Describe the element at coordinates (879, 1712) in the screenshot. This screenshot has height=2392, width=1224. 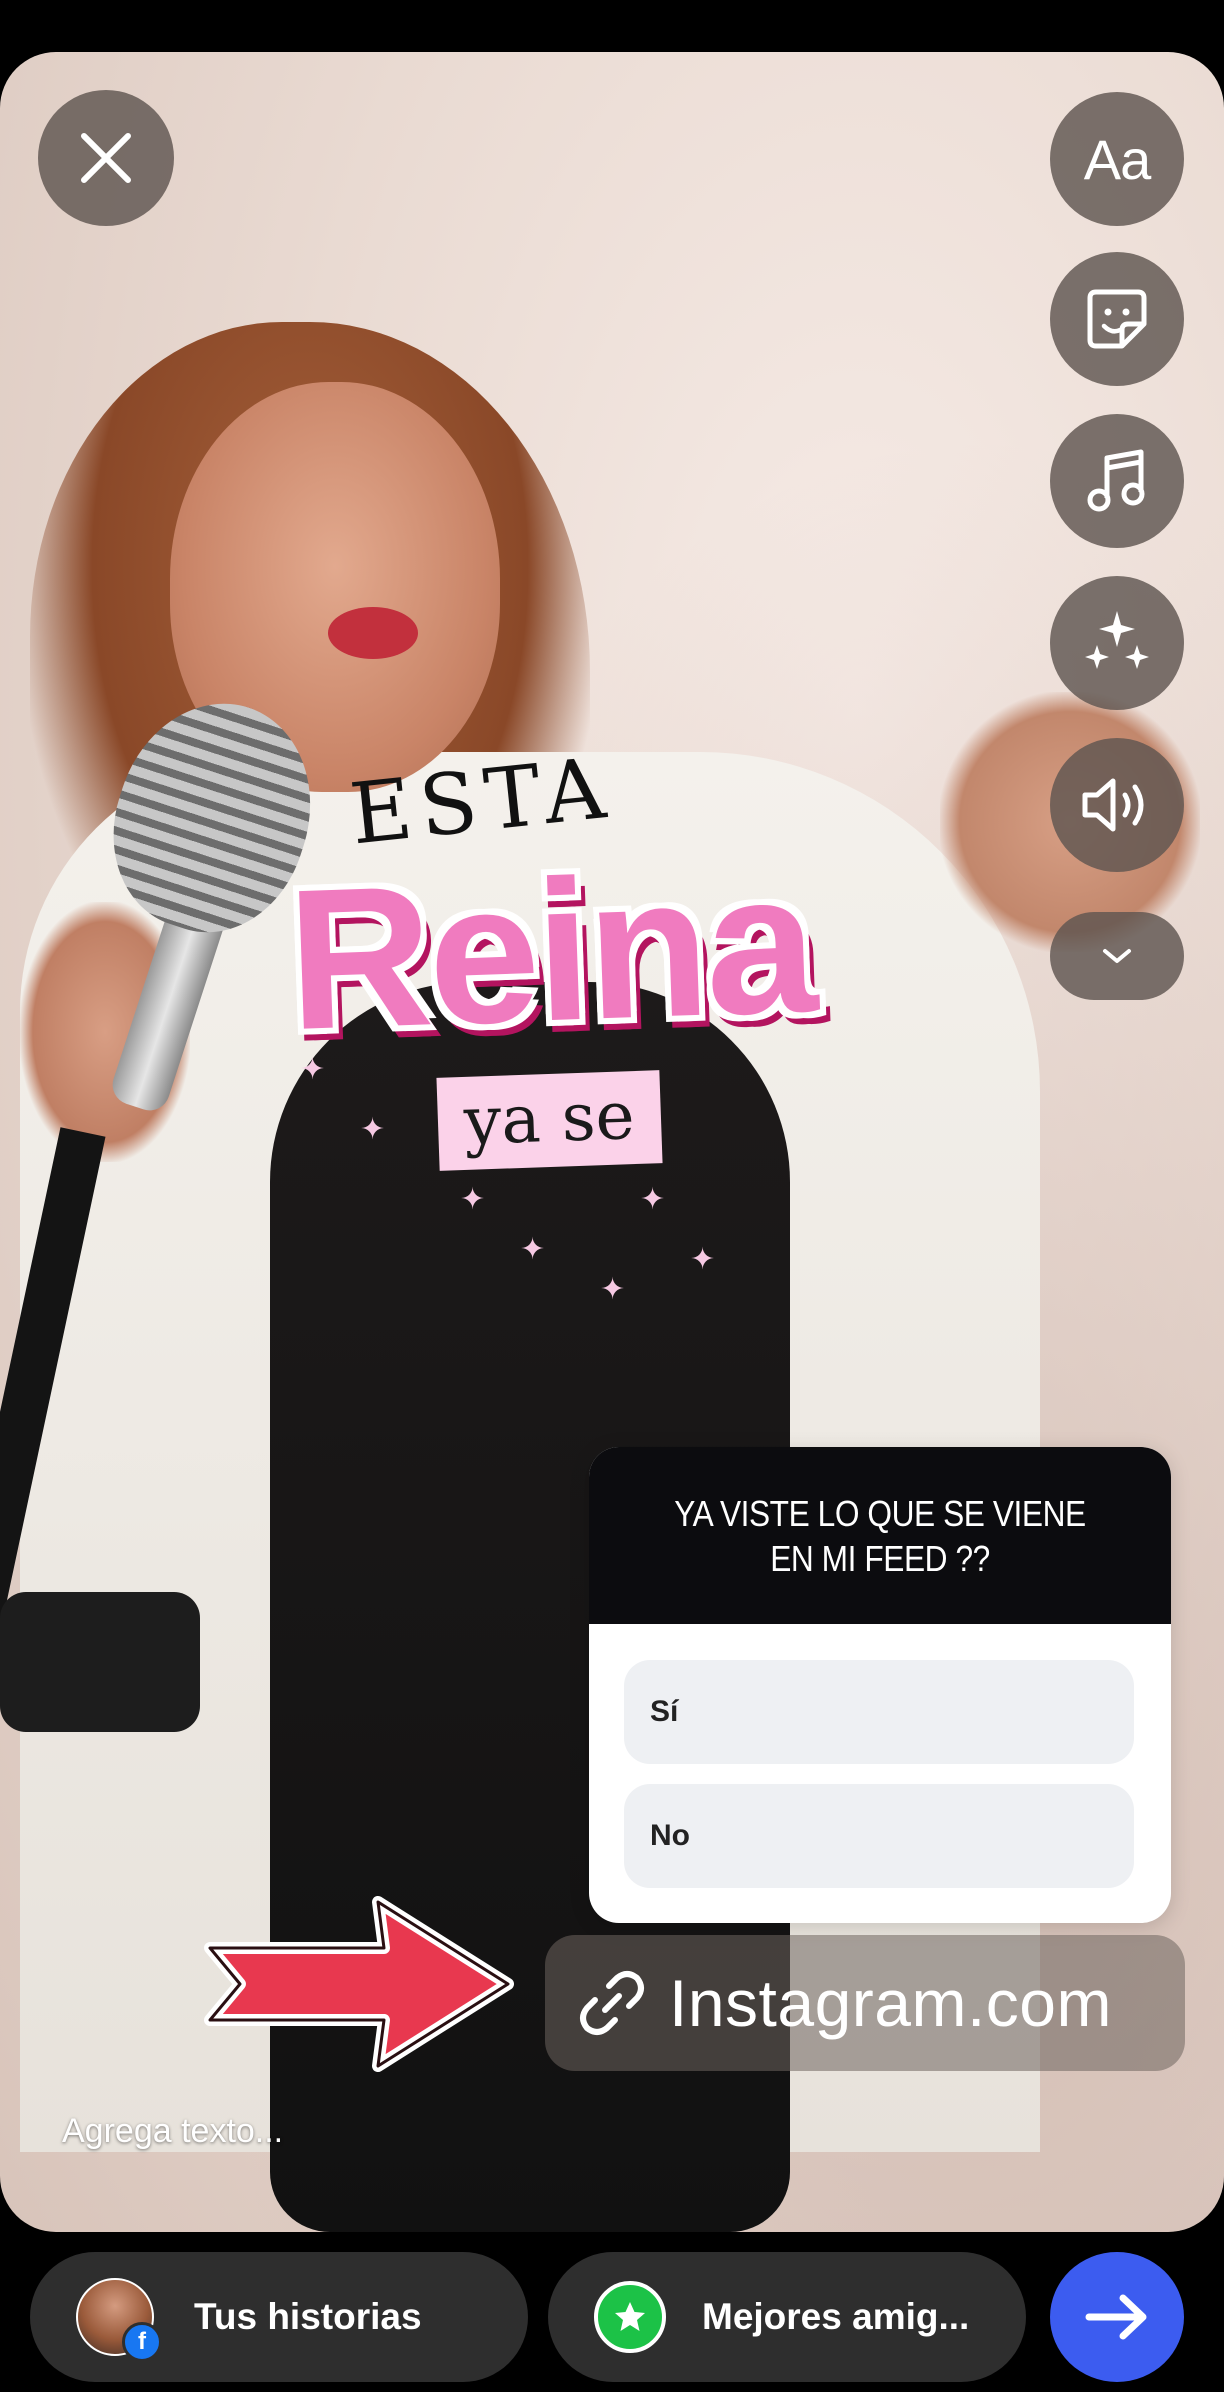
I see `poll-option-yes: Sí` at that location.